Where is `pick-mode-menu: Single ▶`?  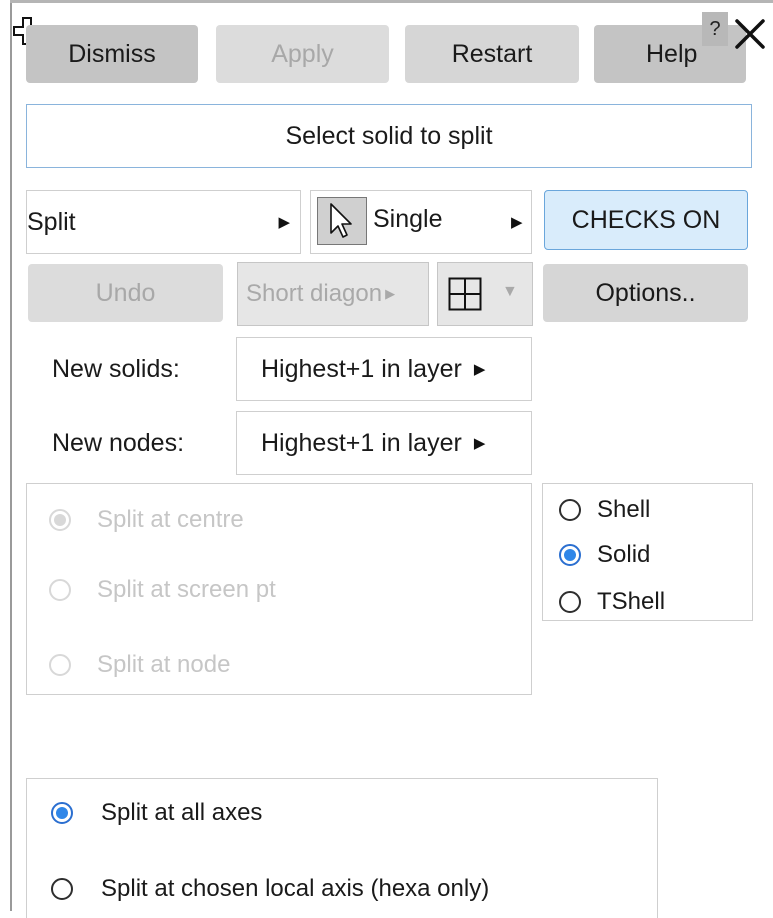
pick-mode-menu: Single ▶ is located at coordinates (421, 222).